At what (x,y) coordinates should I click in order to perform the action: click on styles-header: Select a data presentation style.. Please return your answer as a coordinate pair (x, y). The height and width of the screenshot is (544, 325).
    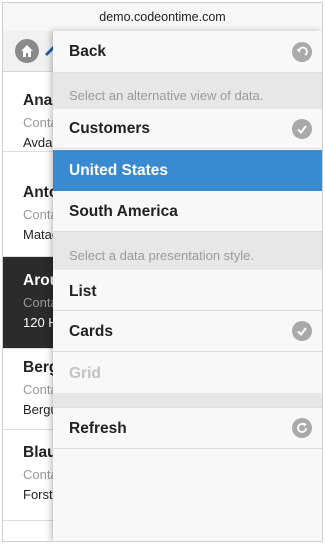
    Looking at the image, I should click on (187, 251).